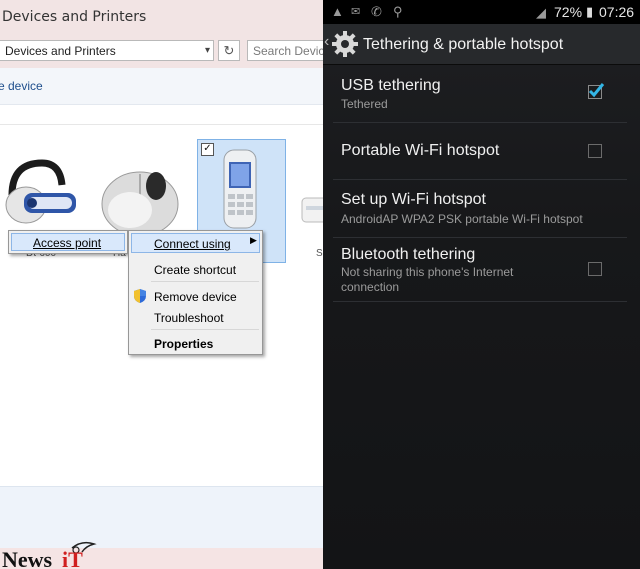  Describe the element at coordinates (207, 50) in the screenshot. I see `chevron-down-icon: ▾` at that location.